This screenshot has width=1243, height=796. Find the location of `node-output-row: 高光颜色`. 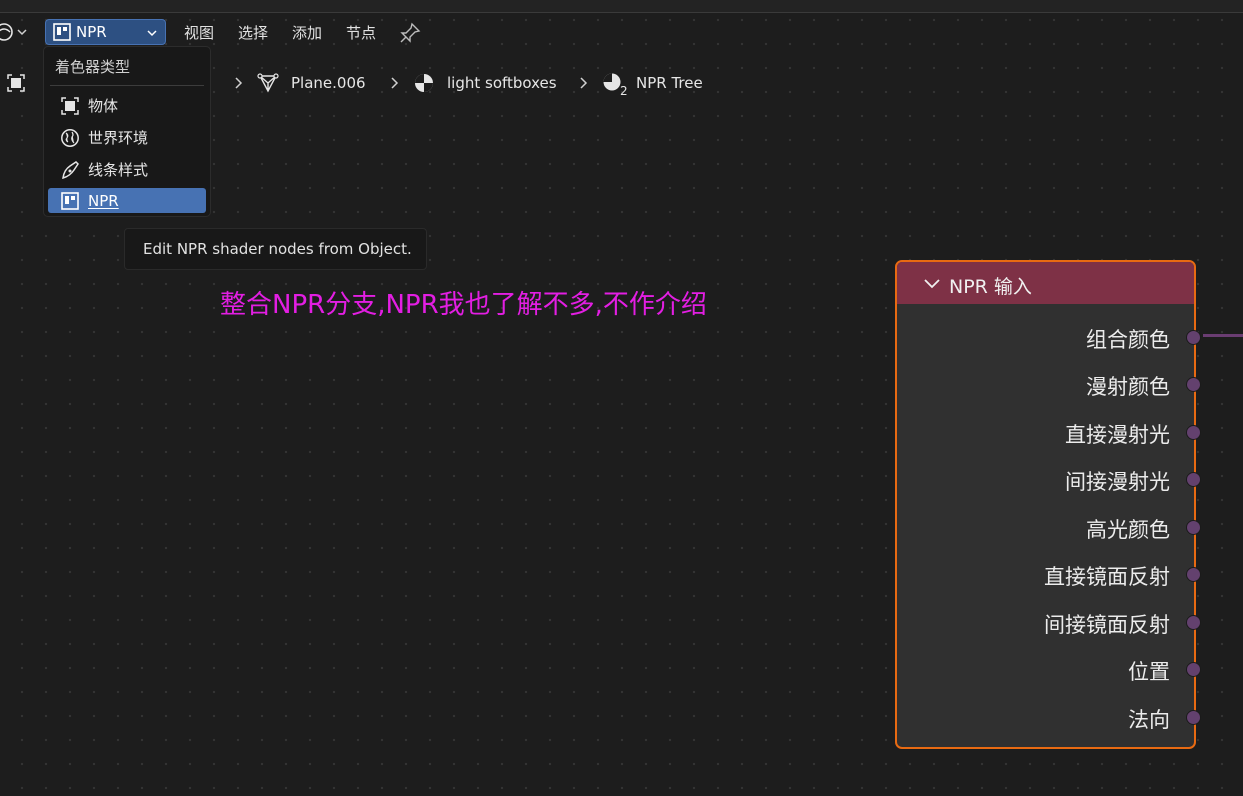

node-output-row: 高光颜色 is located at coordinates (1049, 527).